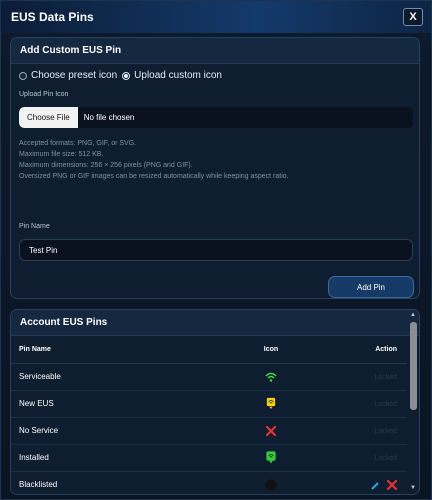 This screenshot has width=432, height=500. What do you see at coordinates (109, 117) in the screenshot?
I see `file-status-text: No file chosen` at bounding box center [109, 117].